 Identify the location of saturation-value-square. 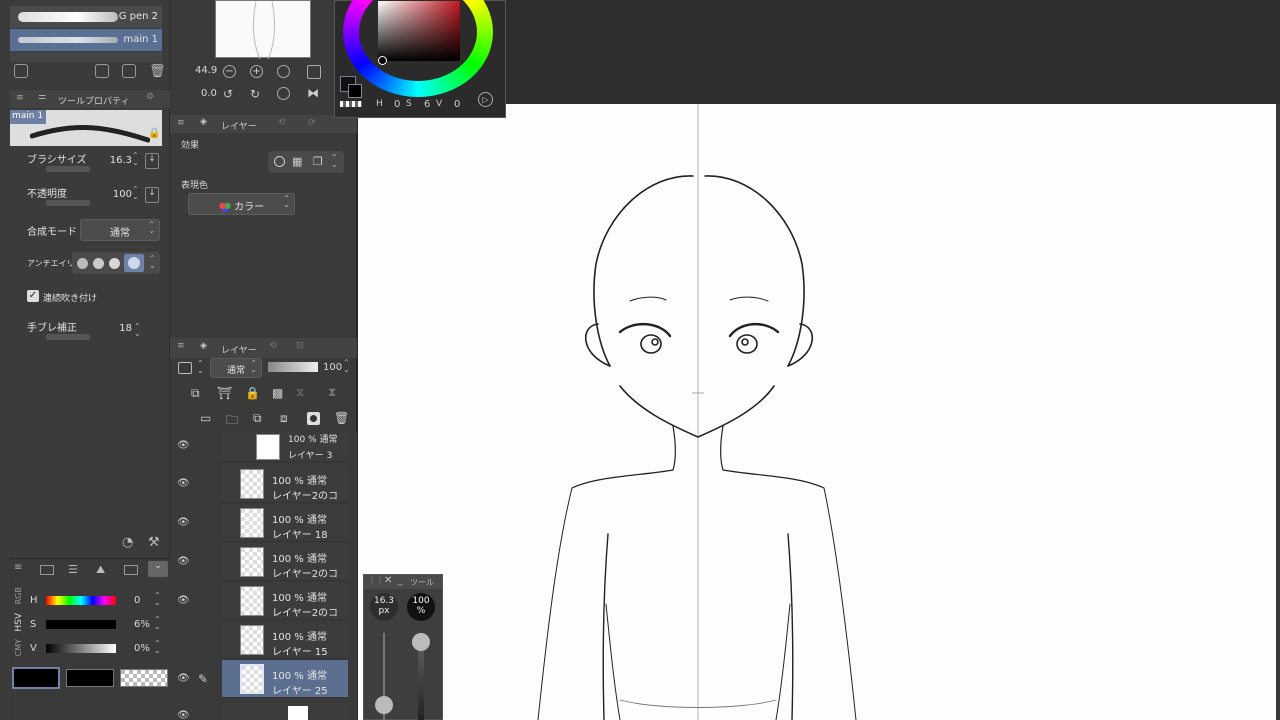
(419, 31).